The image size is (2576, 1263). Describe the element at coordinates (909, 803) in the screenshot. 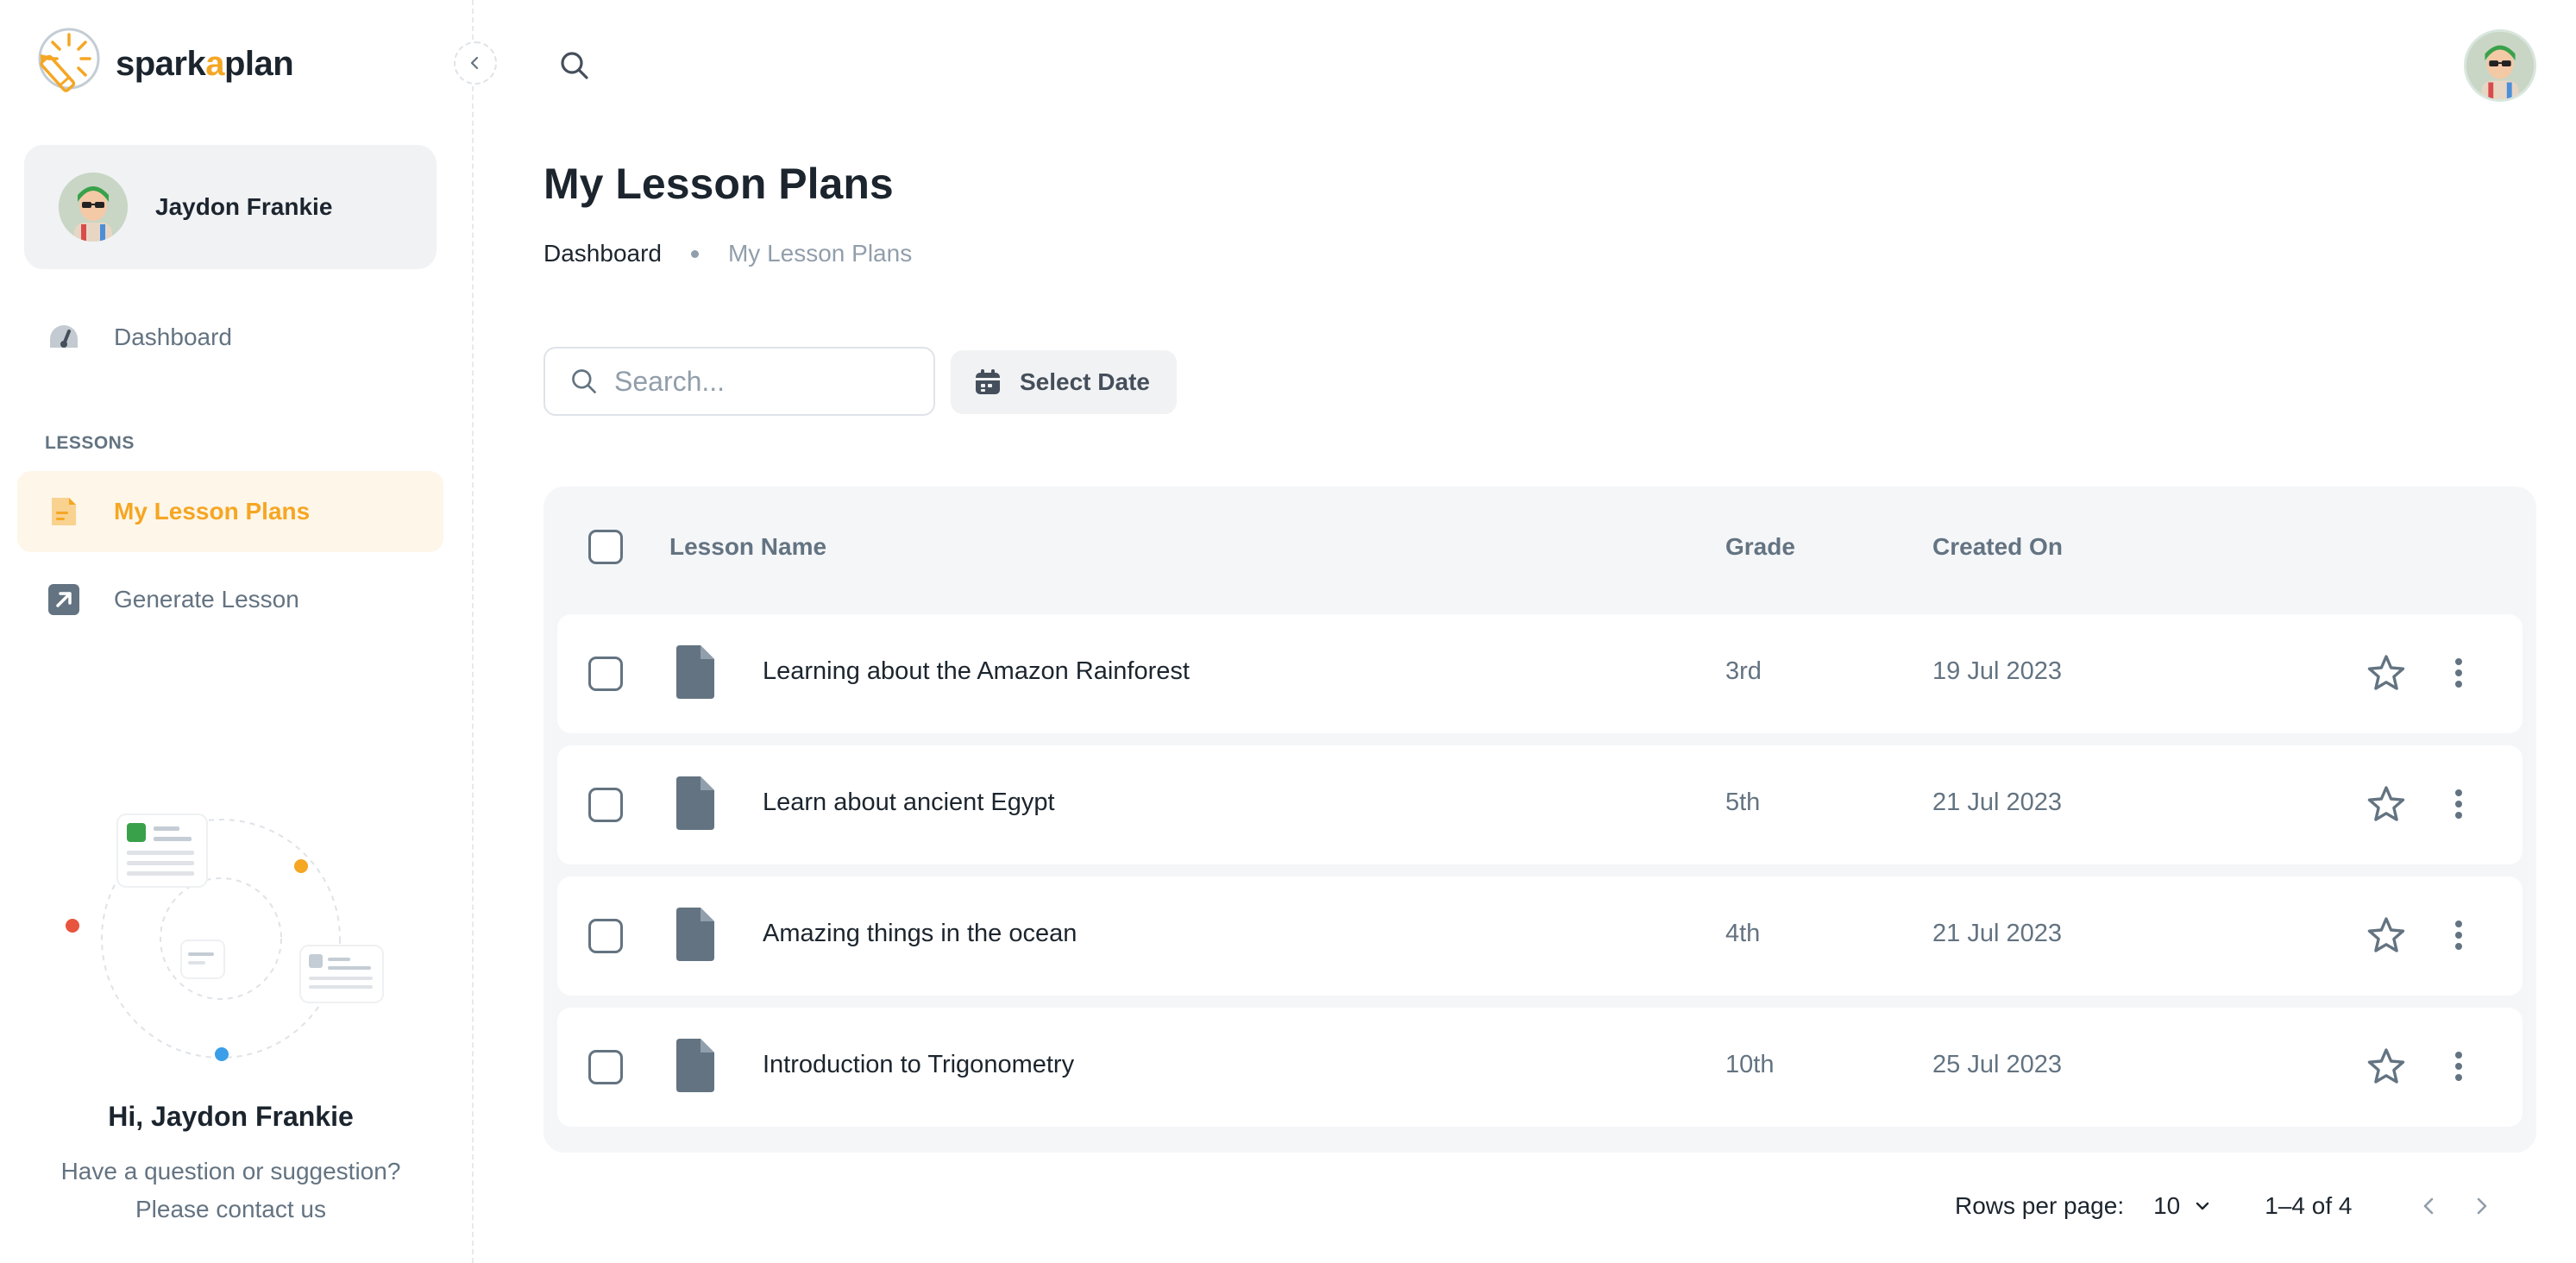

I see `lesson-name: Learn about ancient Egypt` at that location.